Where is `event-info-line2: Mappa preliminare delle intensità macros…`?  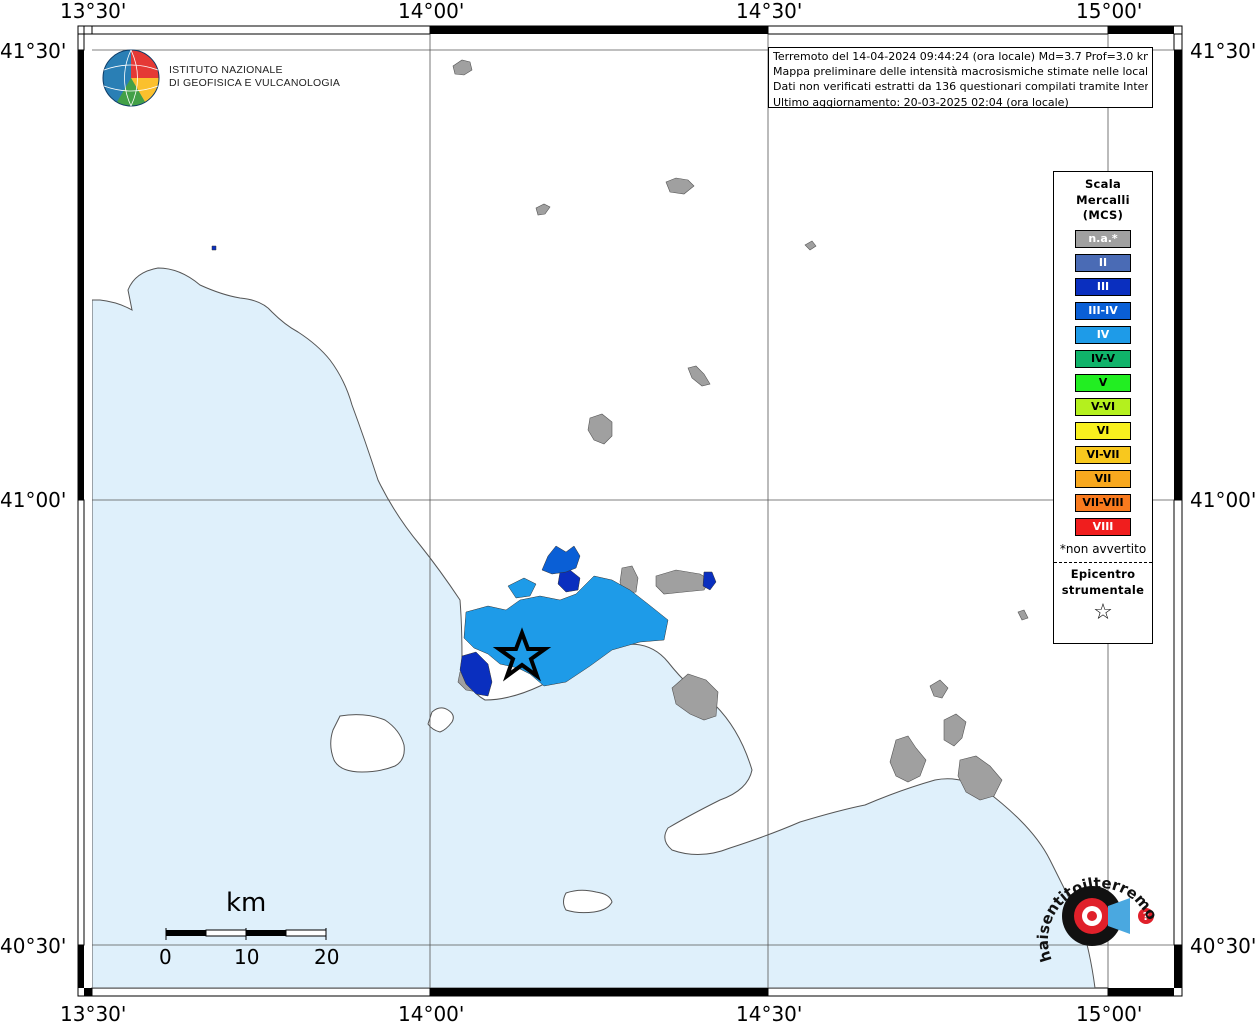 event-info-line2: Mappa preliminare delle intensità macros… is located at coordinates (960, 72).